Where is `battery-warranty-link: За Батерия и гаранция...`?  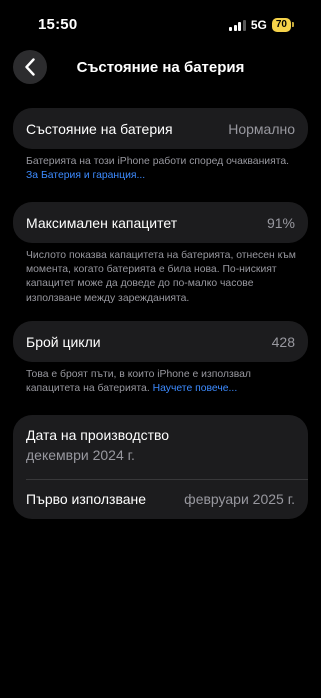
battery-warranty-link: За Батерия и гаранция... is located at coordinates (85, 175).